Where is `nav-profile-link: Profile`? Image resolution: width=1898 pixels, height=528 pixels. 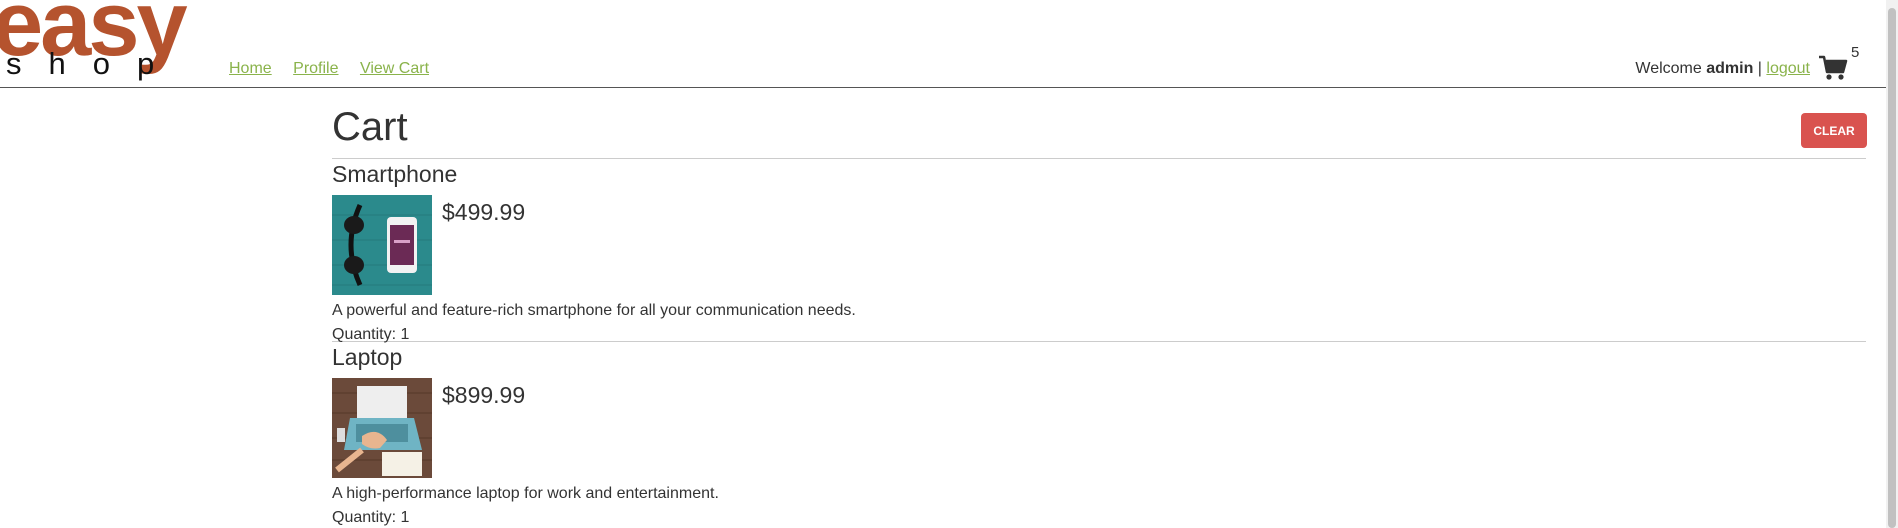 nav-profile-link: Profile is located at coordinates (315, 68).